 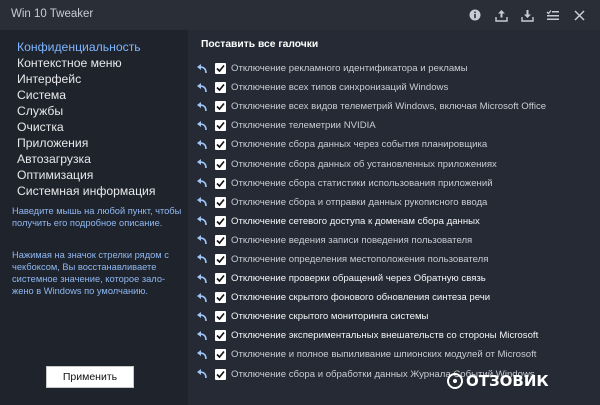 What do you see at coordinates (455, 381) in the screenshot?
I see `watermark-eye-icon` at bounding box center [455, 381].